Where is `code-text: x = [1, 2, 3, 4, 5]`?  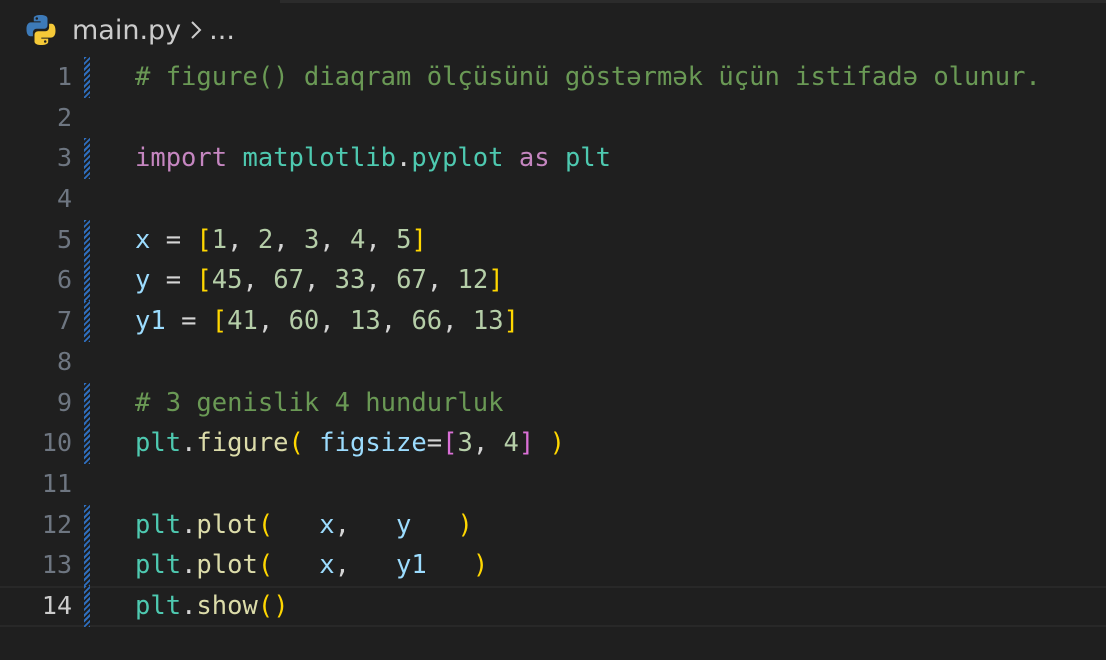
code-text: x = [1, 2, 3, 4, 5] is located at coordinates (281, 240).